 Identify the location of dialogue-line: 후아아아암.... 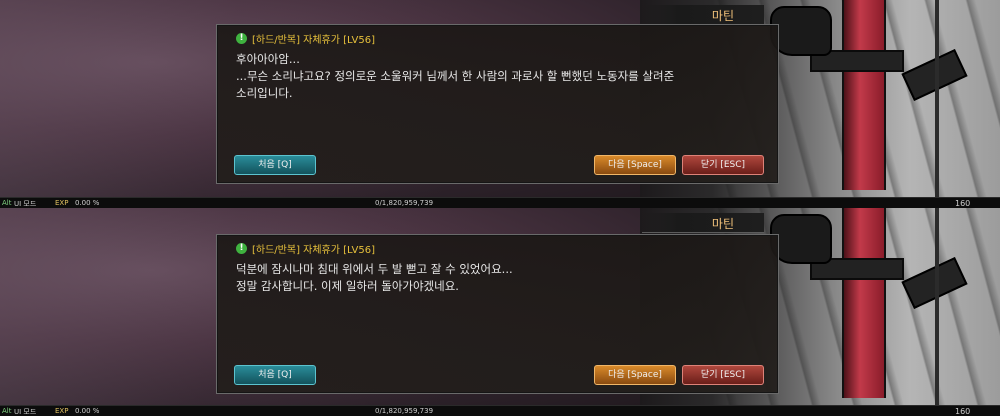
(268, 59).